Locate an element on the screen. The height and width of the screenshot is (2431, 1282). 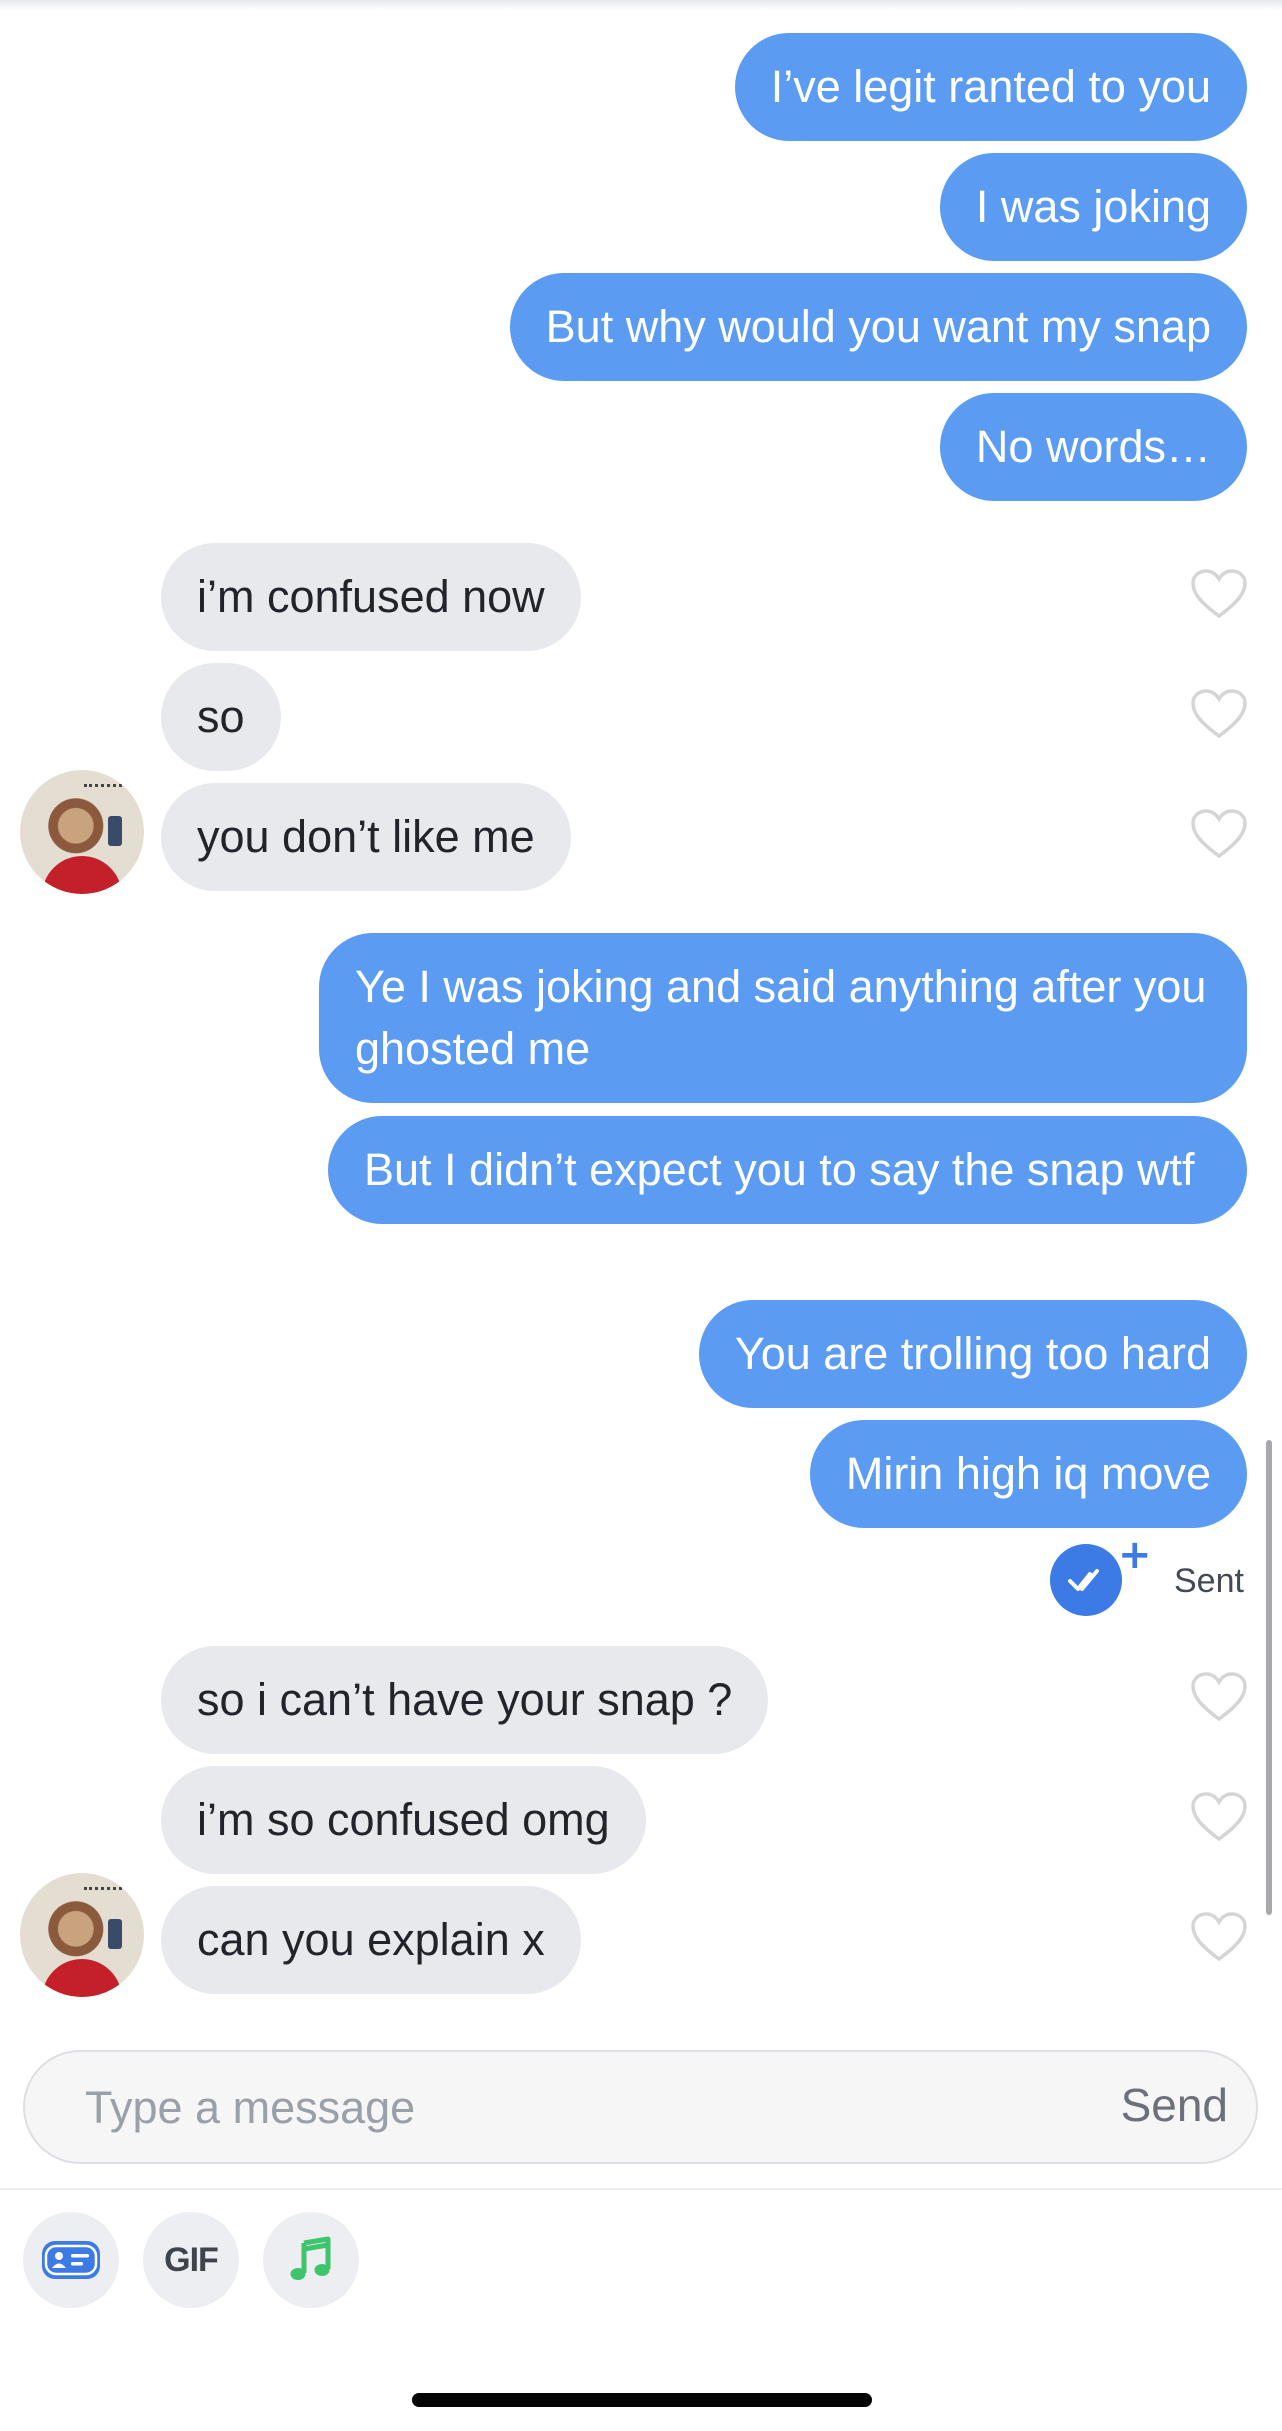
toolbar-divider is located at coordinates (641, 2189).